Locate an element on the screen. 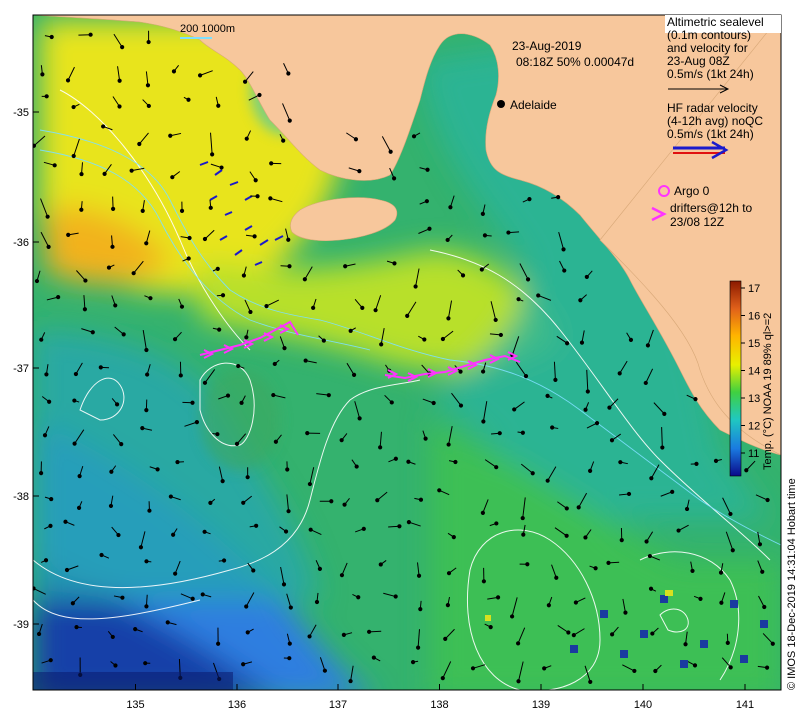 This screenshot has width=800, height=720. lon-tick-label: 138 is located at coordinates (439, 705).